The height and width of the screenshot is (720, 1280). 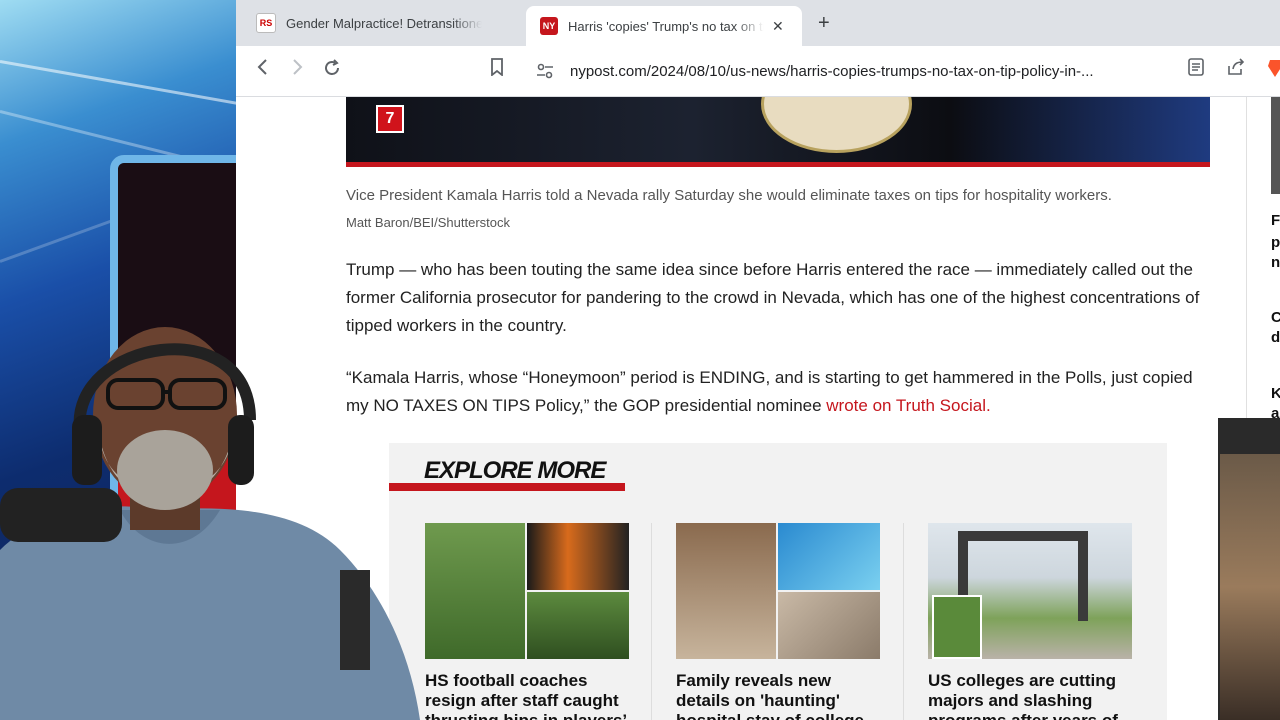 I want to click on brave-lion-icon, so click(x=1274, y=68).